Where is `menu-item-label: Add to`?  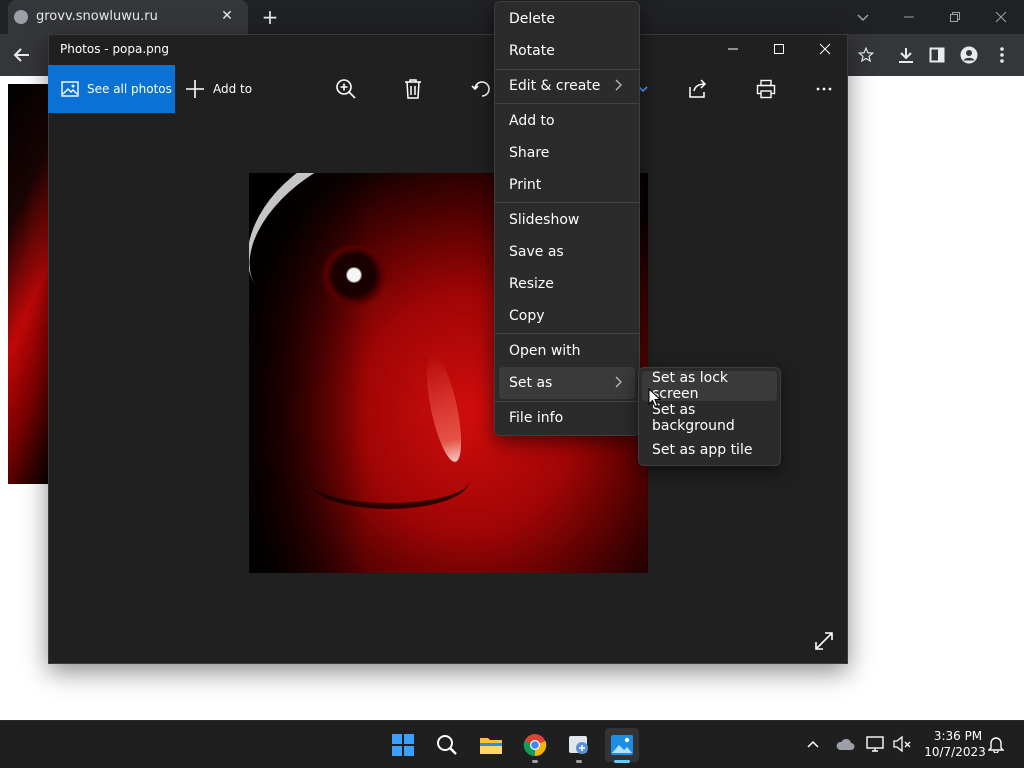 menu-item-label: Add to is located at coordinates (532, 121).